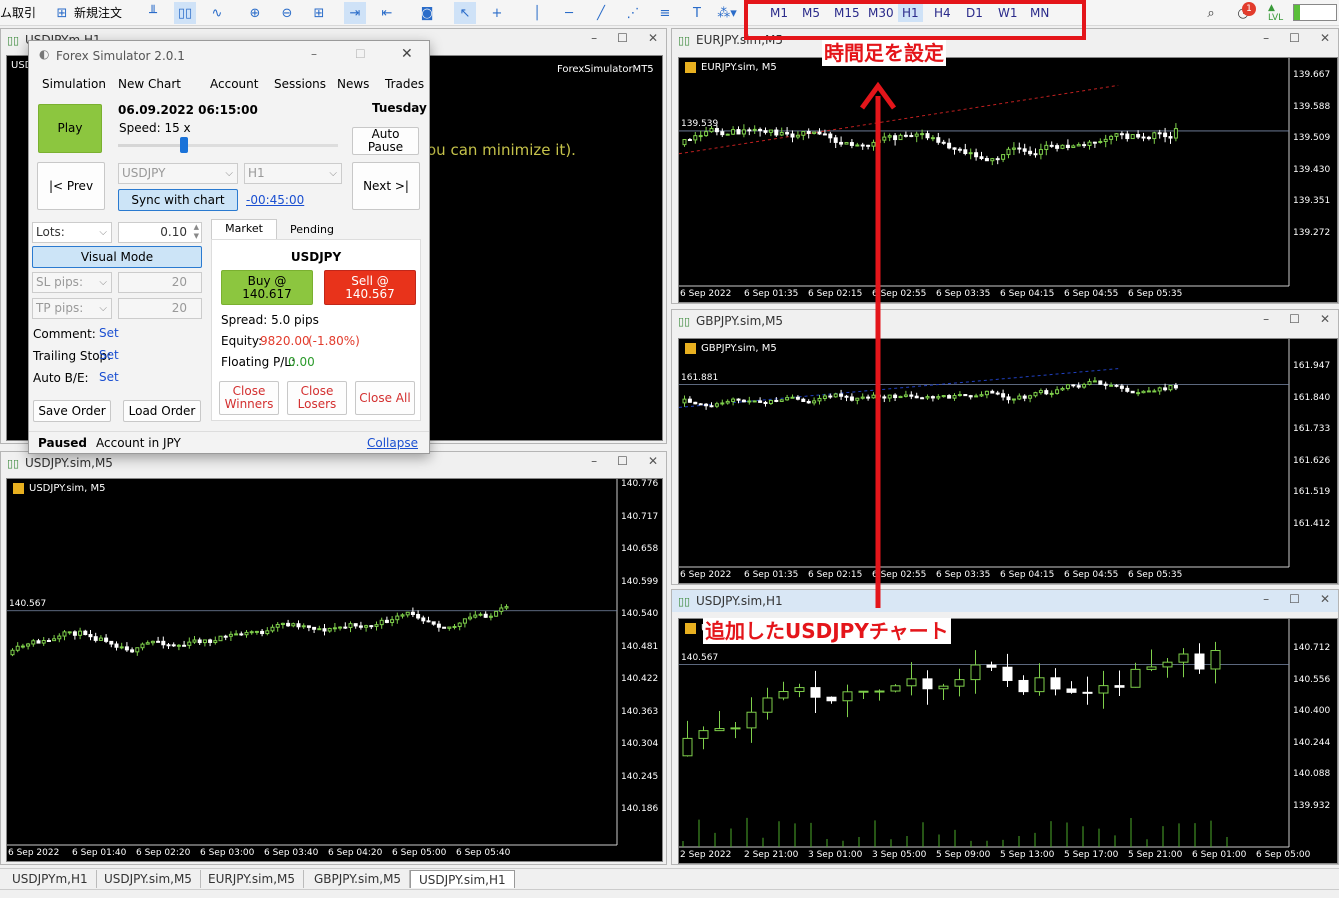  What do you see at coordinates (109, 355) in the screenshot?
I see `trailing-set-link: Set` at bounding box center [109, 355].